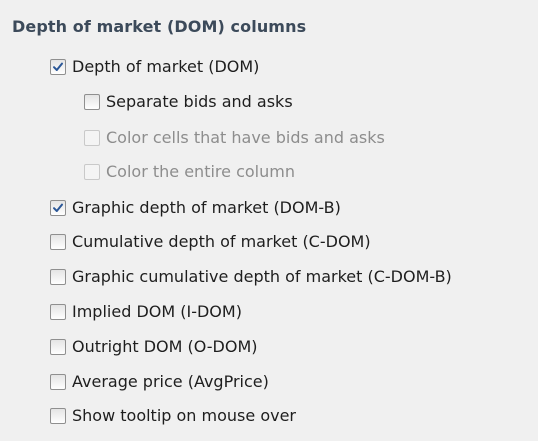 The width and height of the screenshot is (538, 441). I want to click on option-separate-bids-asks: Separate bids and asks, so click(188, 102).